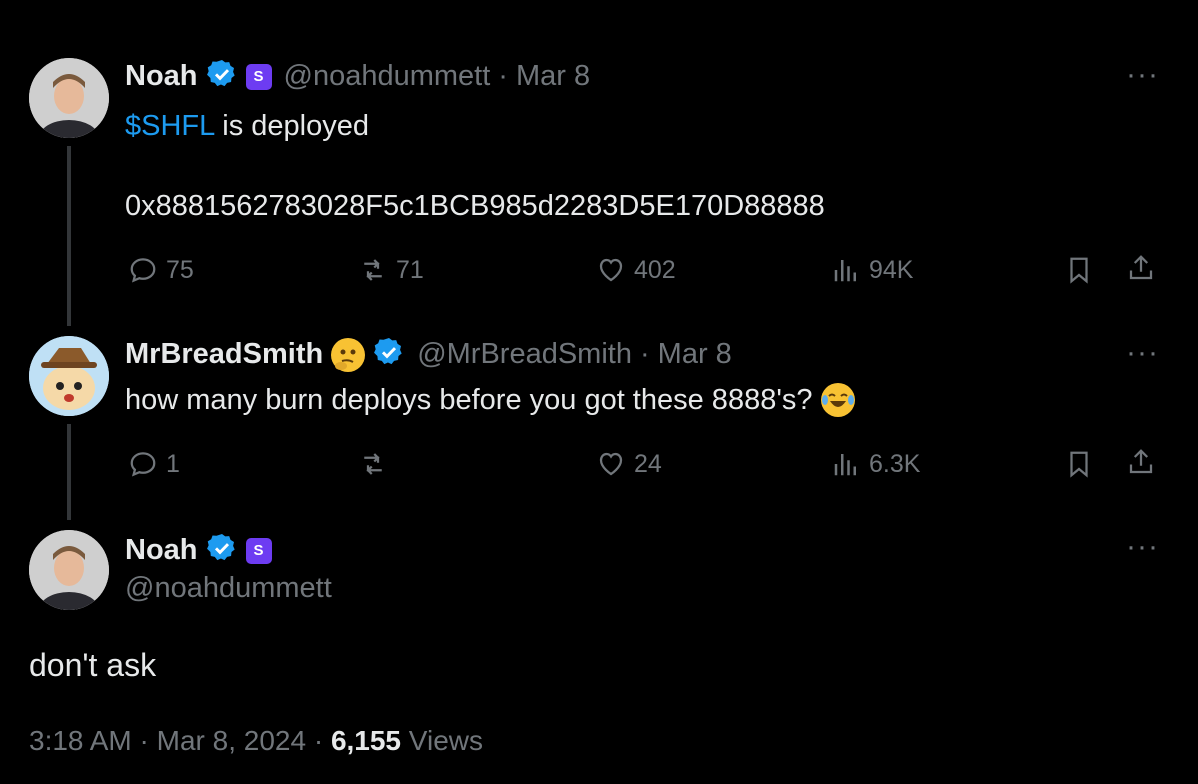 The height and width of the screenshot is (784, 1198). What do you see at coordinates (366, 740) in the screenshot?
I see `view-count: 6,155` at bounding box center [366, 740].